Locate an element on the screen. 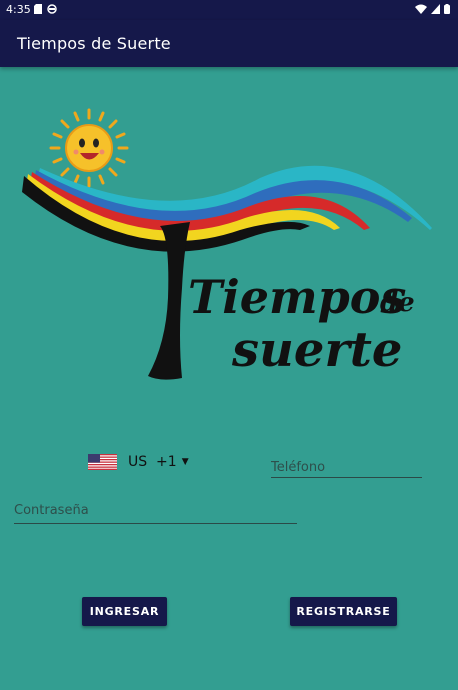 The width and height of the screenshot is (458, 690). sync-icon is located at coordinates (52, 9).